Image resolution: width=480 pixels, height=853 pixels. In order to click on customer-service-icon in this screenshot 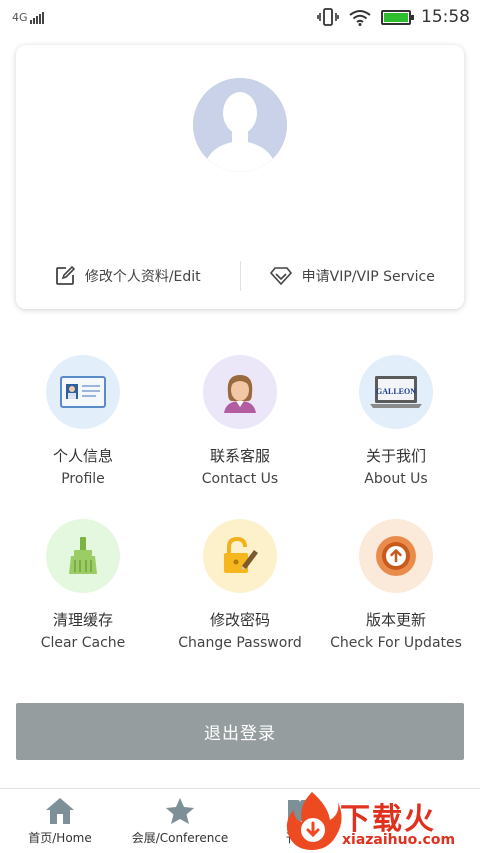, I will do `click(240, 394)`.